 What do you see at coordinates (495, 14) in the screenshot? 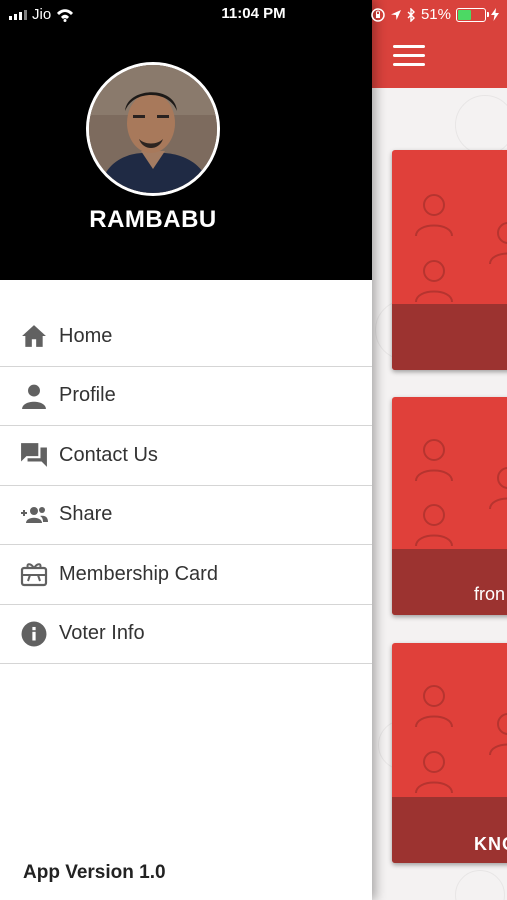
I see `charging-icon` at bounding box center [495, 14].